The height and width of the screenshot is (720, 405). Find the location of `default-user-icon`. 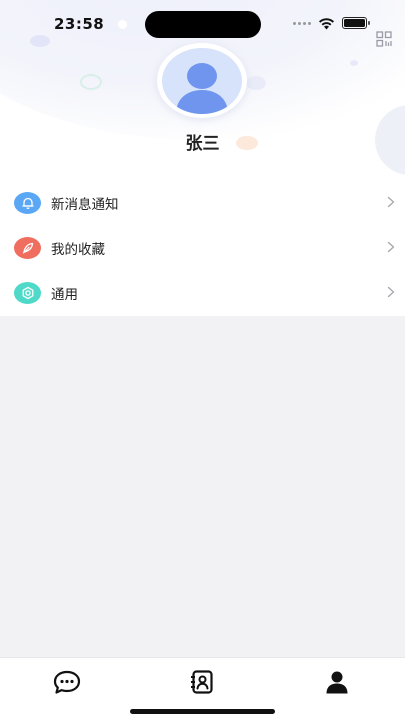

default-user-icon is located at coordinates (202, 88).